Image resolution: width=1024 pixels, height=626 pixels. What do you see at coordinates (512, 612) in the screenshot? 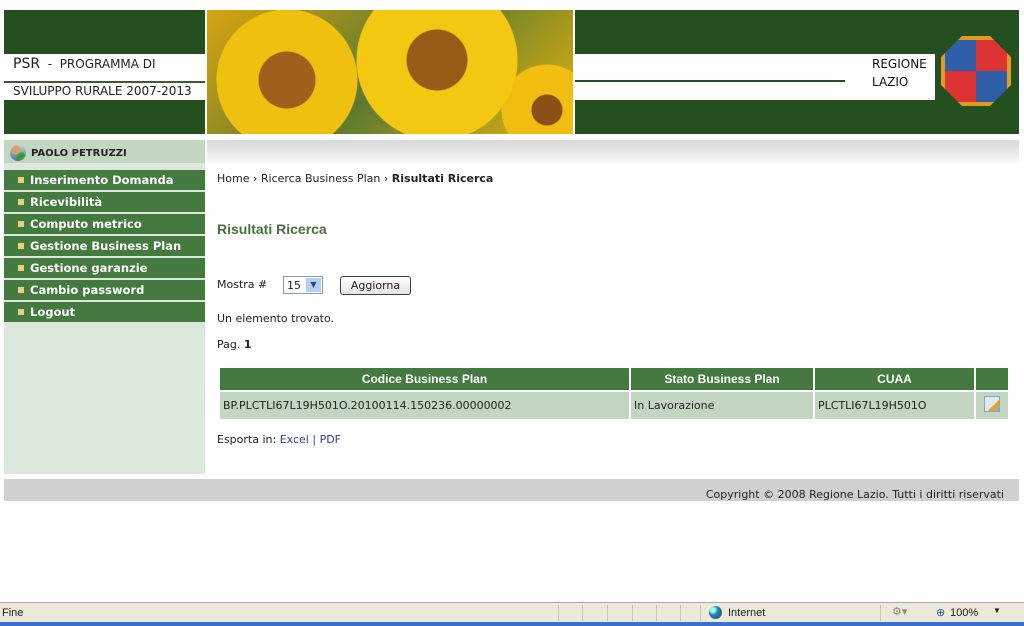
I see `browser-status-bar: Fine Internet ⚙▾ ⊕ 100% ▼` at bounding box center [512, 612].